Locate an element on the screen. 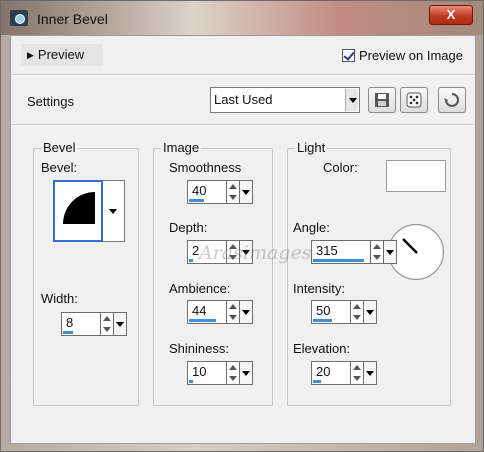  settings-preset-value: Last Used is located at coordinates (243, 99).